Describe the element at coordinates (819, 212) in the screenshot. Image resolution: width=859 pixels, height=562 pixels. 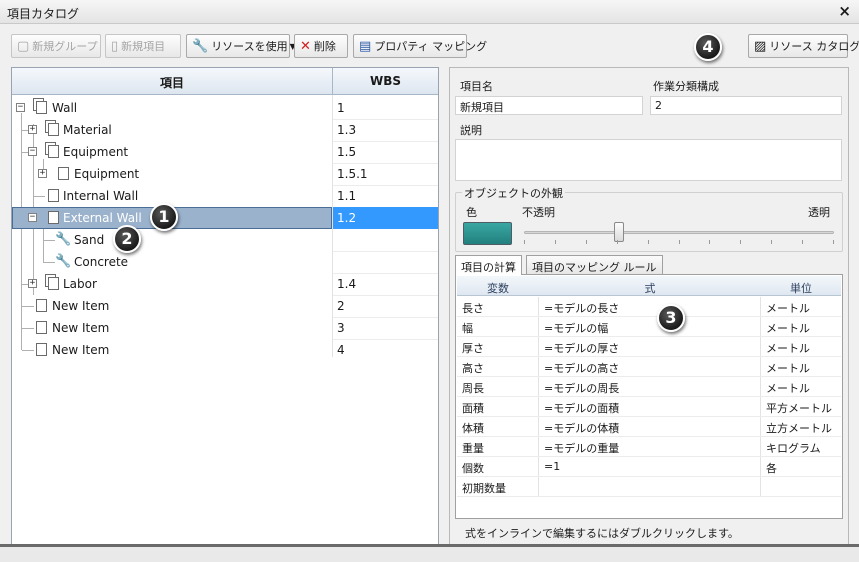
I see `transparent-label: 透明` at that location.